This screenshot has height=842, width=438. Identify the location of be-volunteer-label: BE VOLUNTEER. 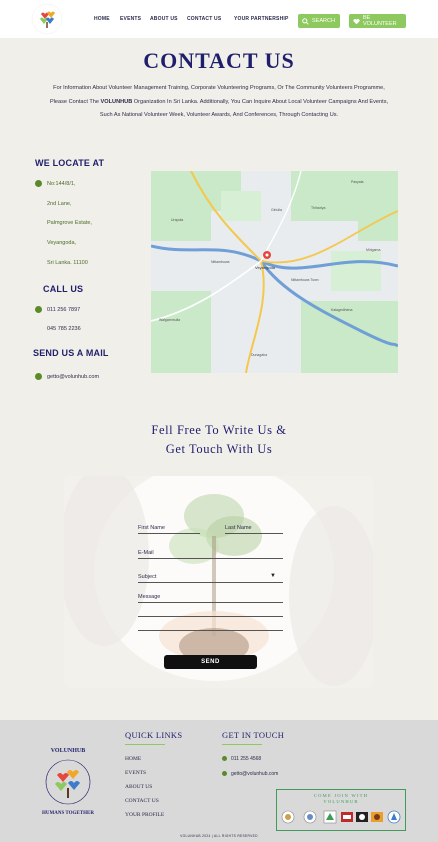
(380, 21).